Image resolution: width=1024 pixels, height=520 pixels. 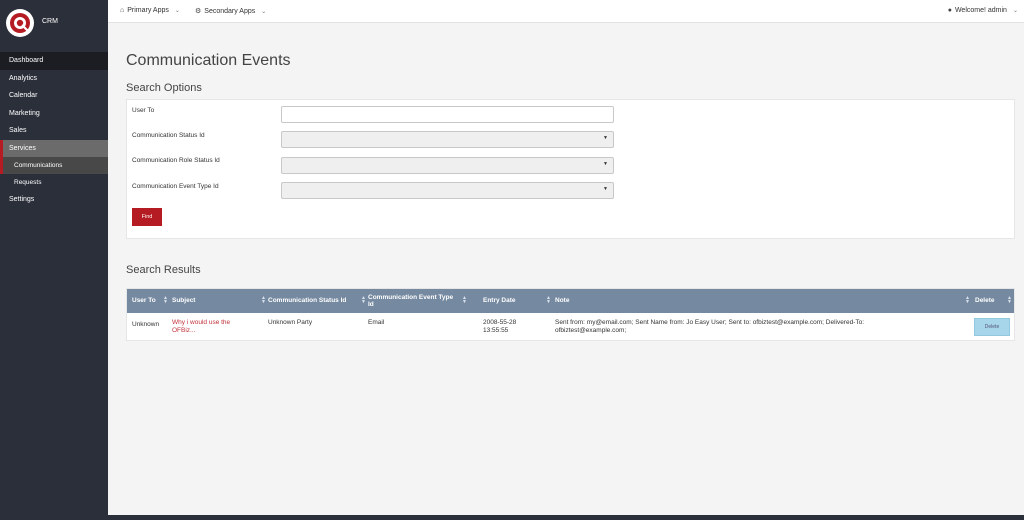 I want to click on gear-icon: ⚙, so click(x=198, y=11).